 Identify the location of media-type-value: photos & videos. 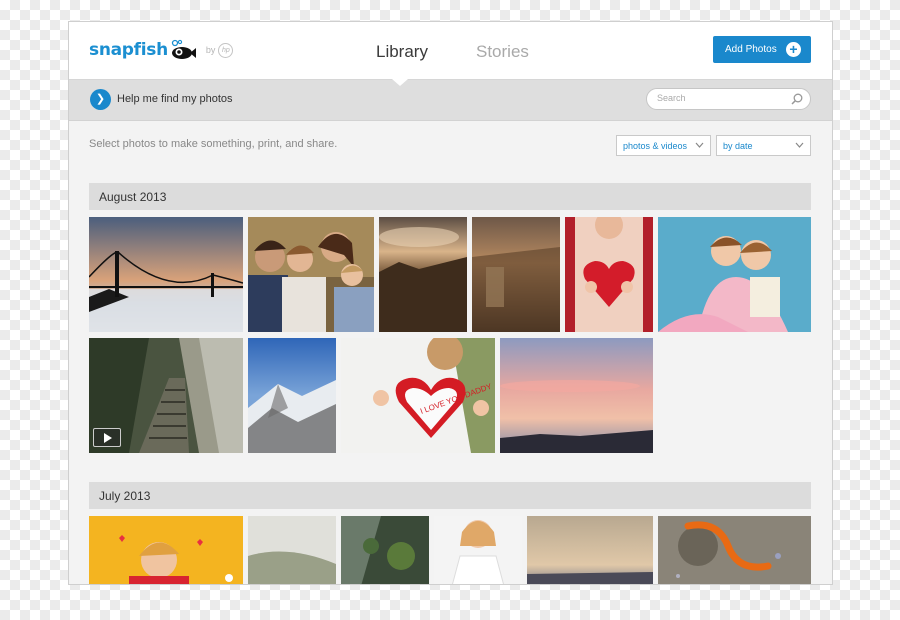
(655, 146).